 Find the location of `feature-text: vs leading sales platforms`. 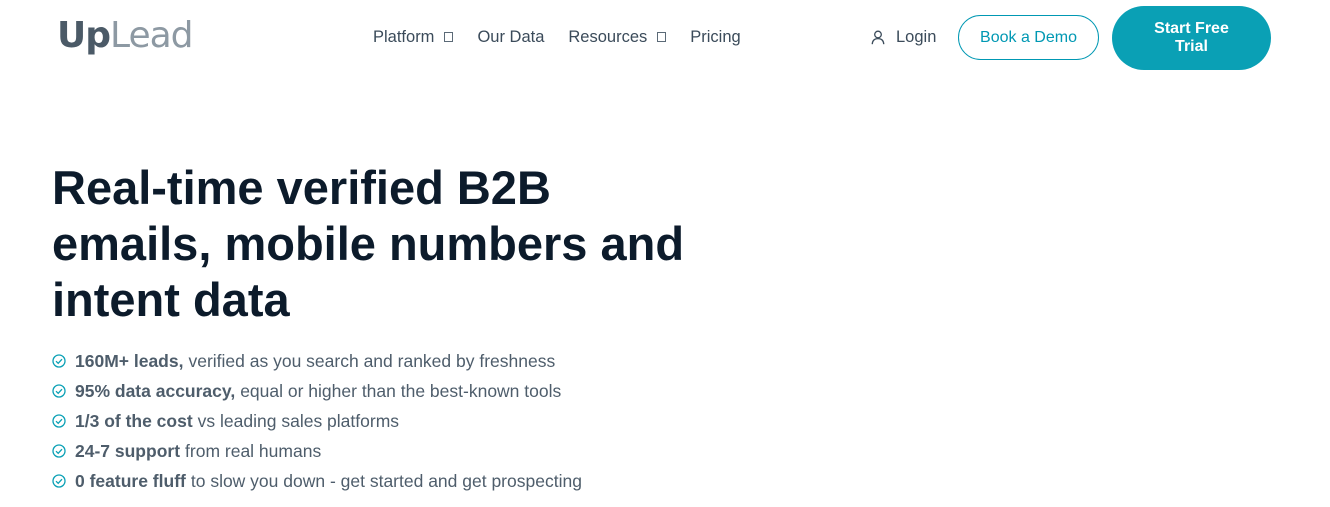

feature-text: vs leading sales platforms is located at coordinates (298, 420).